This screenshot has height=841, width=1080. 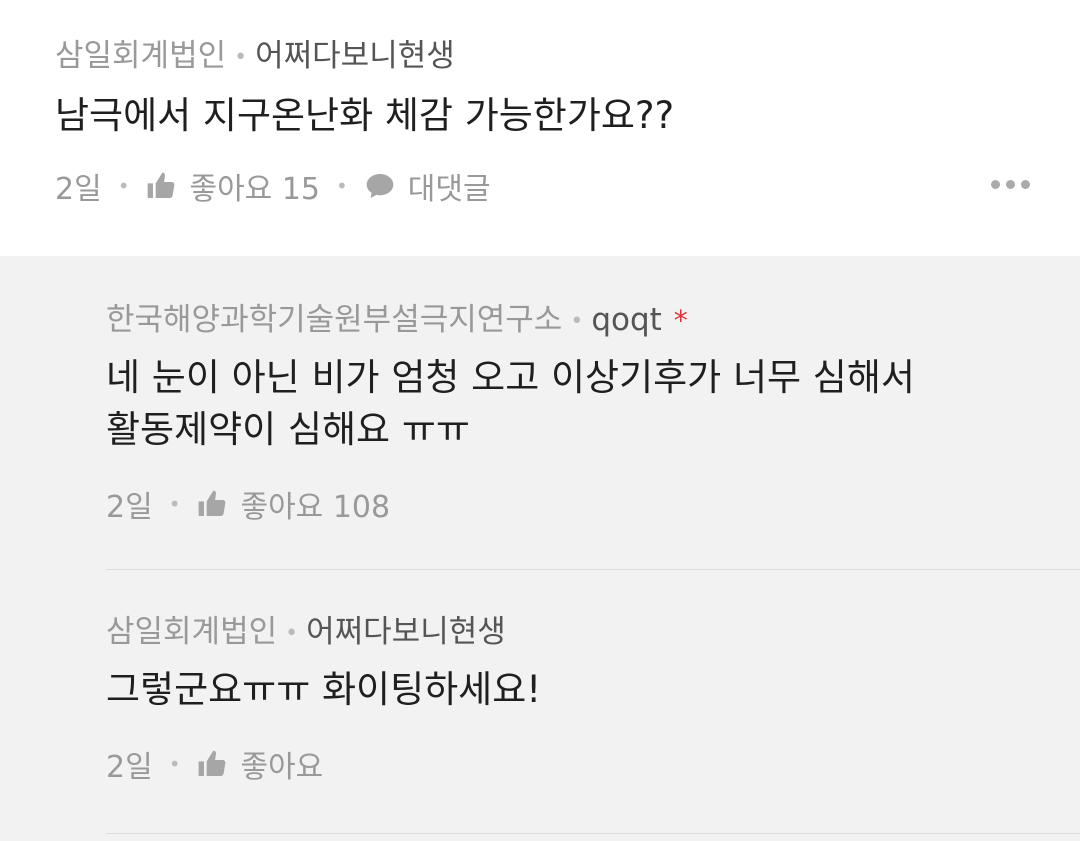 I want to click on reply-meta: 한국해양과학기술원부설극지연구소 • qoqt *, so click(x=593, y=321).